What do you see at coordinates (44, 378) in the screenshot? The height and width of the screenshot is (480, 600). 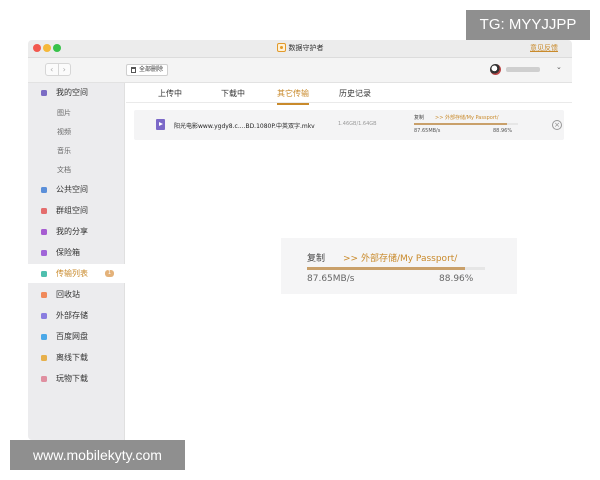 I see `wanwu-icon` at bounding box center [44, 378].